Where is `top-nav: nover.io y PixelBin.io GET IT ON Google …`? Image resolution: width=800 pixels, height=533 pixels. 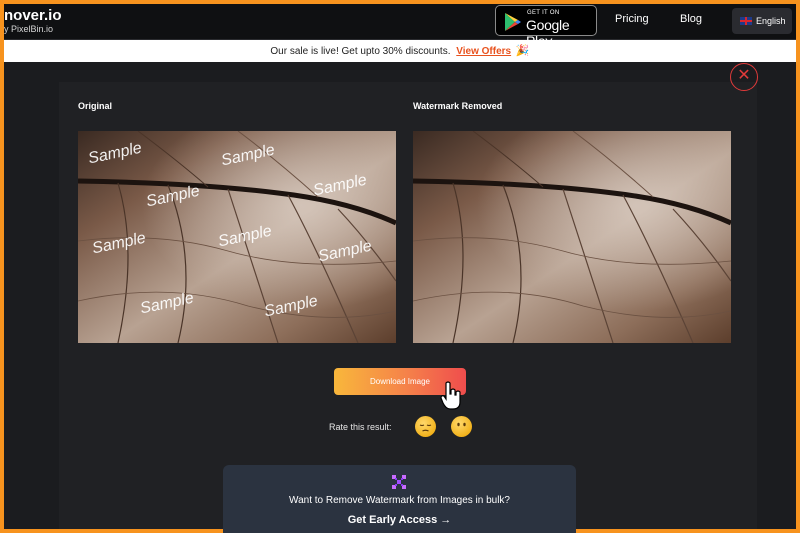 top-nav: nover.io y PixelBin.io GET IT ON Google … is located at coordinates (400, 26).